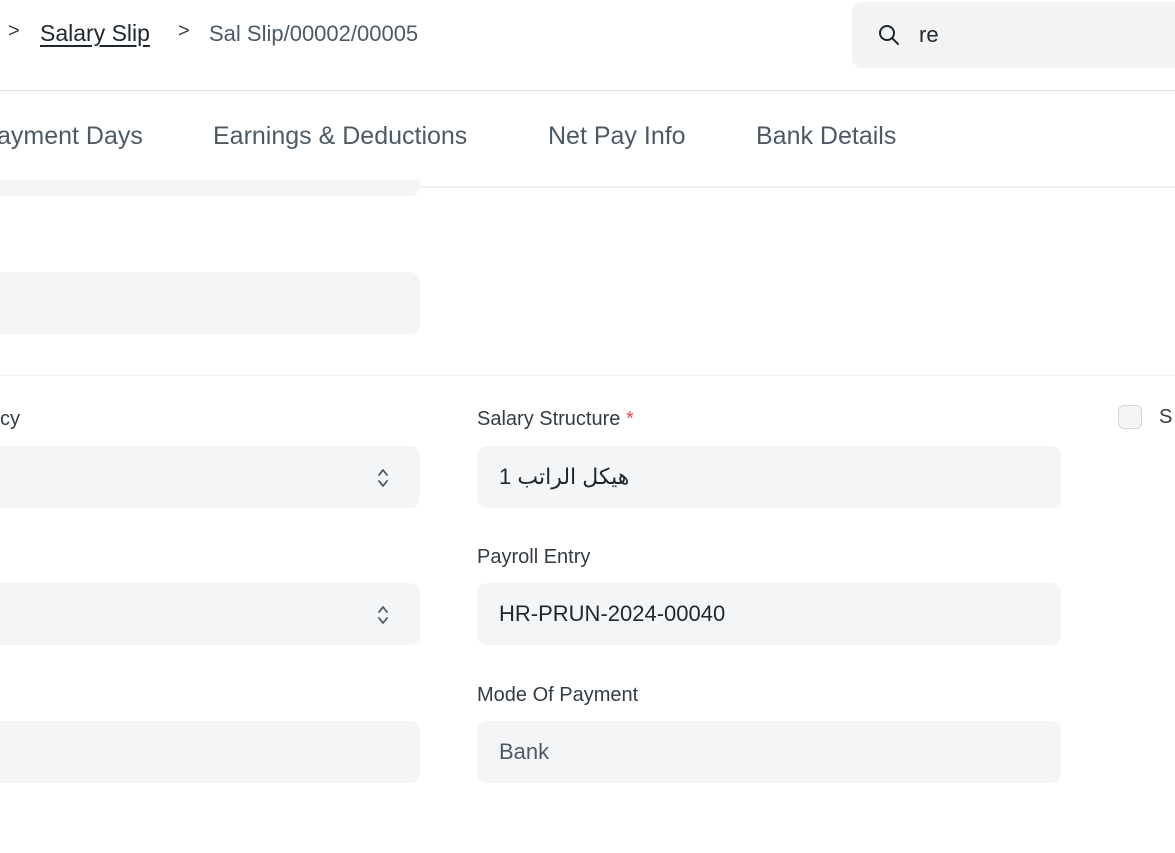 Image resolution: width=1175 pixels, height=853 pixels. Describe the element at coordinates (617, 136) in the screenshot. I see `tab-net-pay-info: Net Pay Info` at that location.